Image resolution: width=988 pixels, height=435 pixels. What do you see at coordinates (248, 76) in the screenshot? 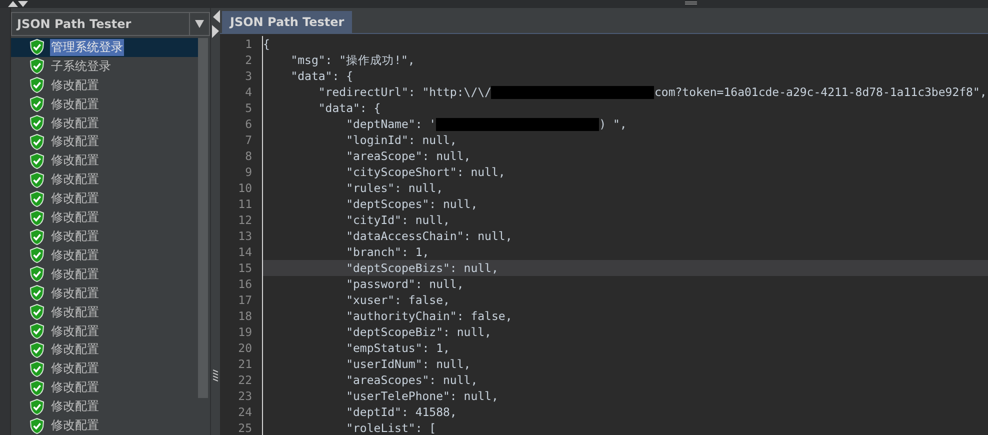
I see `line-number: 3` at bounding box center [248, 76].